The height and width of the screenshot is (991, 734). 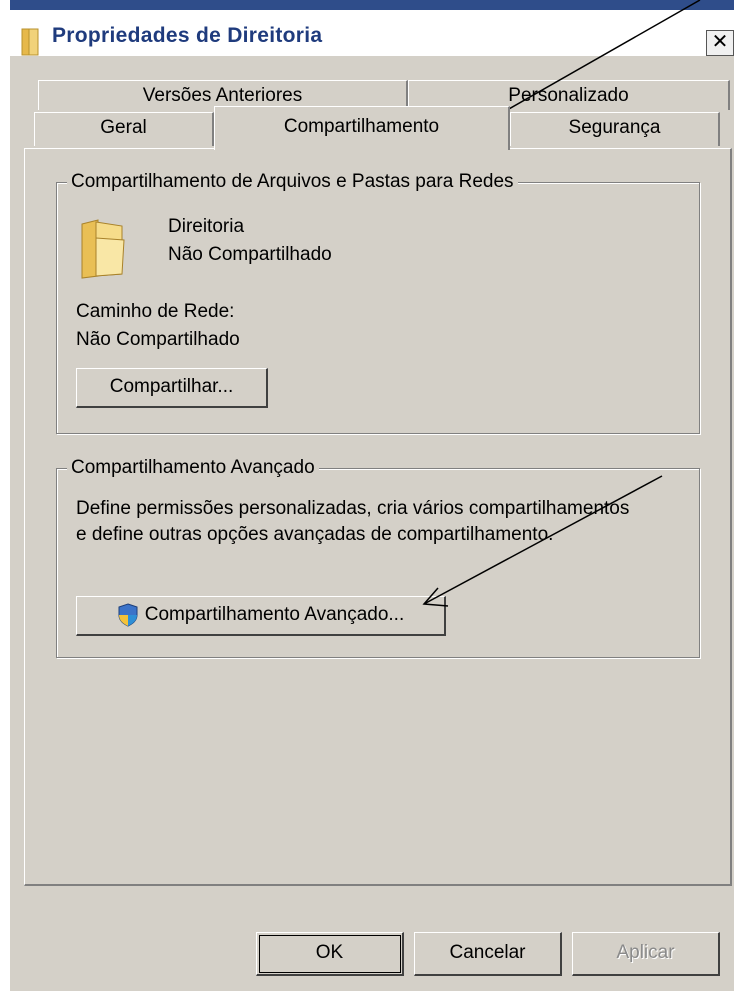 I want to click on cancel-button-label: Cancelar, so click(x=487, y=952).